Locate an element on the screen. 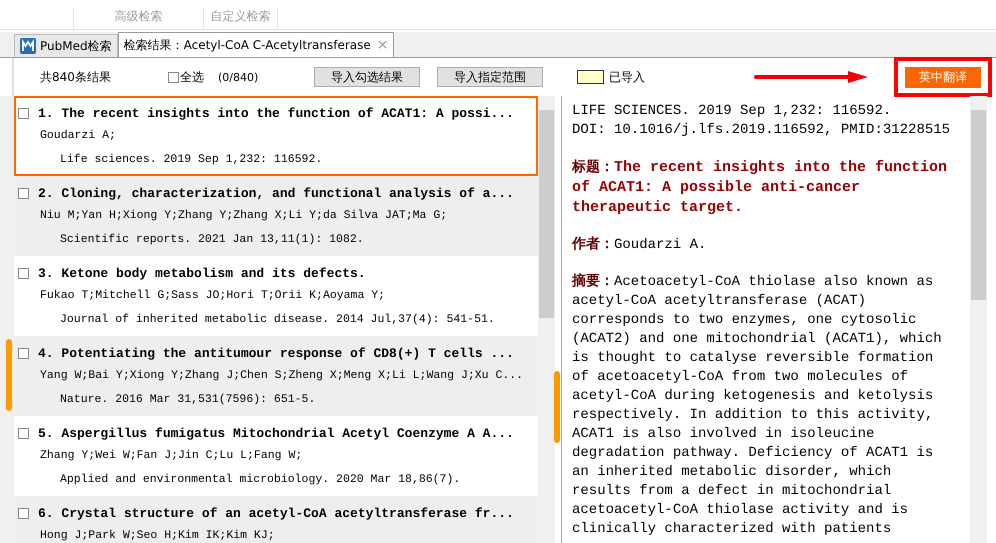 This screenshot has height=543, width=996. selection-count: (0/840) is located at coordinates (239, 77).